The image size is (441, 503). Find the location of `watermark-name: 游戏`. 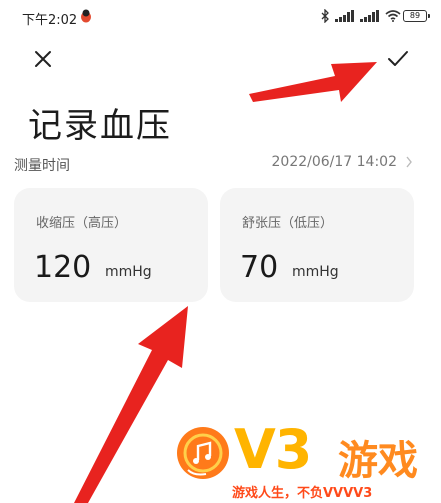

watermark-name: 游戏 is located at coordinates (378, 461).